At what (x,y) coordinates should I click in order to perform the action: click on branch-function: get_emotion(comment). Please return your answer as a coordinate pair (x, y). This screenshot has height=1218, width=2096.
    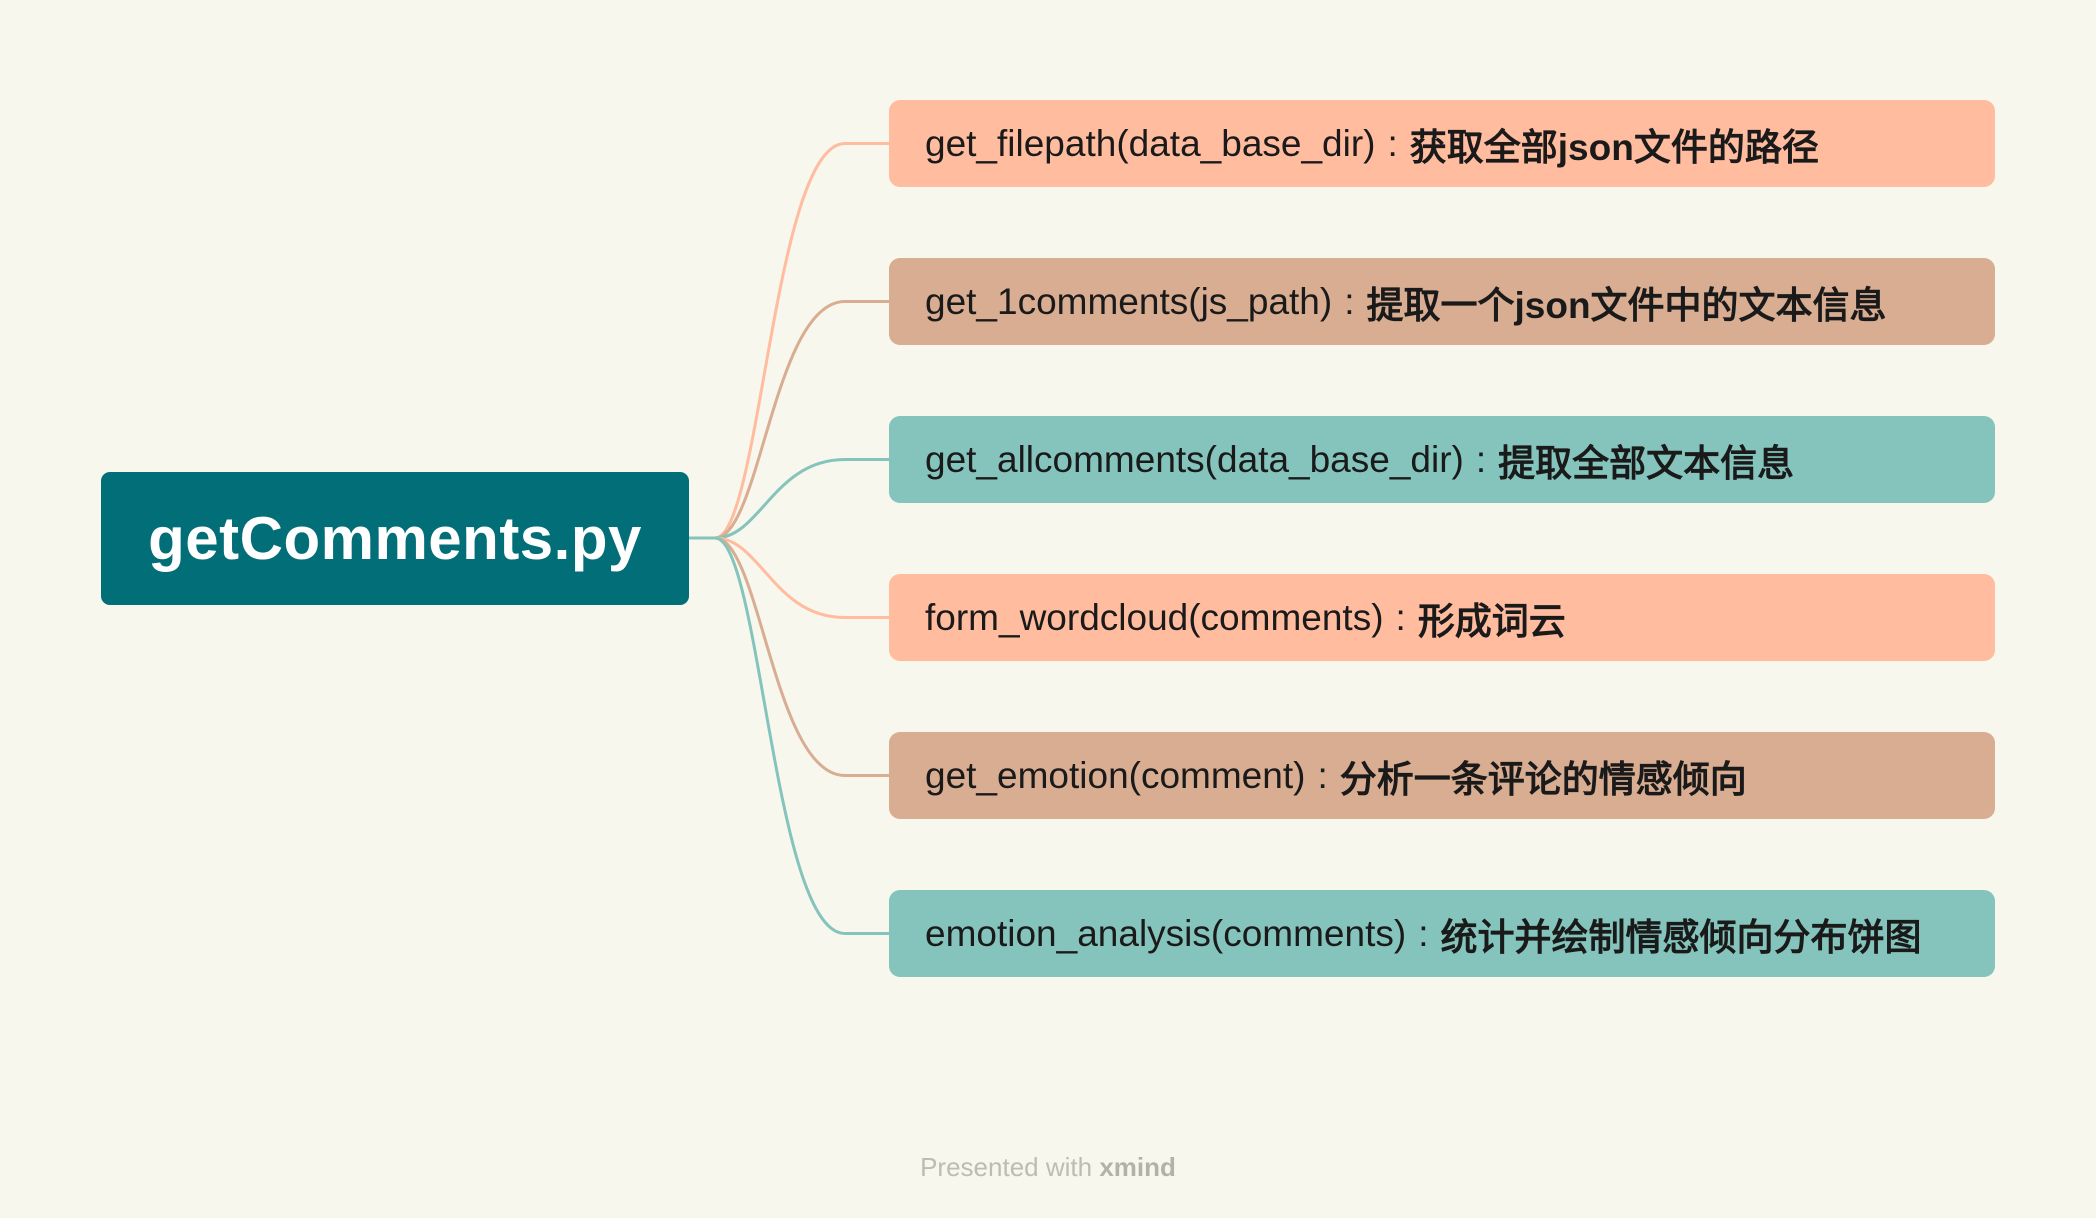
    Looking at the image, I should click on (1115, 775).